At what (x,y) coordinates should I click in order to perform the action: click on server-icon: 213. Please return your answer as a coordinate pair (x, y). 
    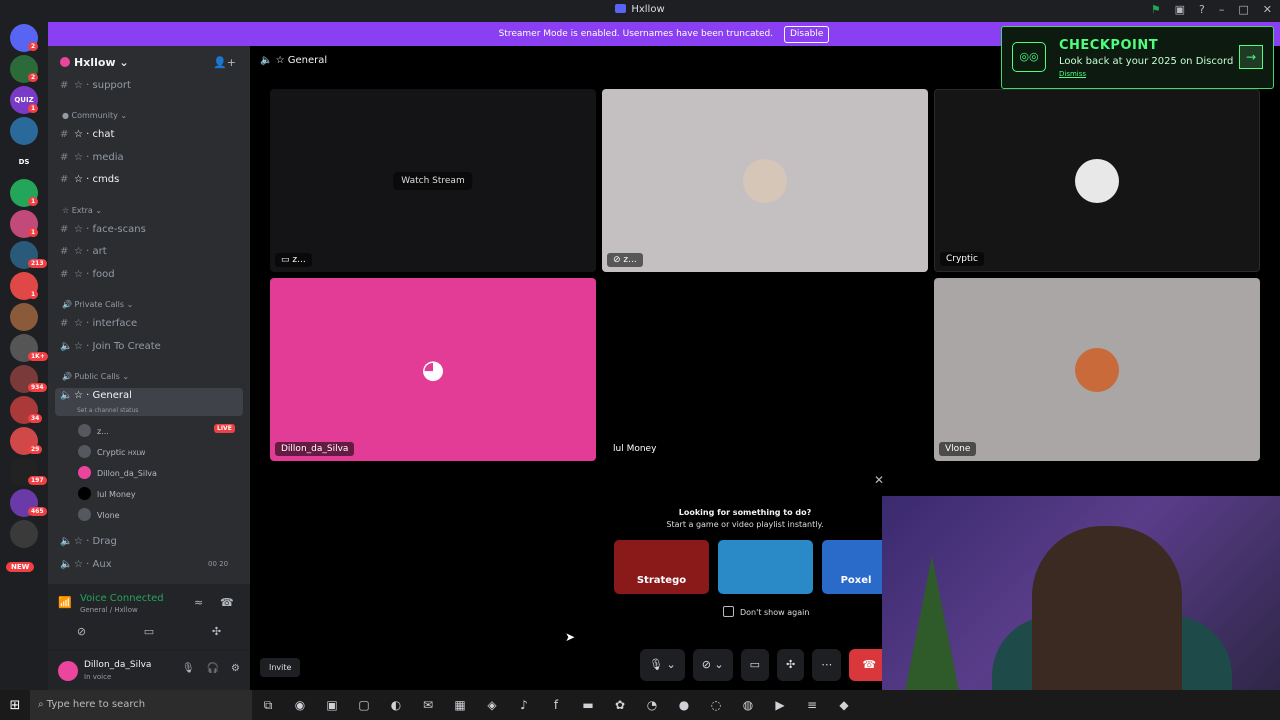
    Looking at the image, I should click on (28, 255).